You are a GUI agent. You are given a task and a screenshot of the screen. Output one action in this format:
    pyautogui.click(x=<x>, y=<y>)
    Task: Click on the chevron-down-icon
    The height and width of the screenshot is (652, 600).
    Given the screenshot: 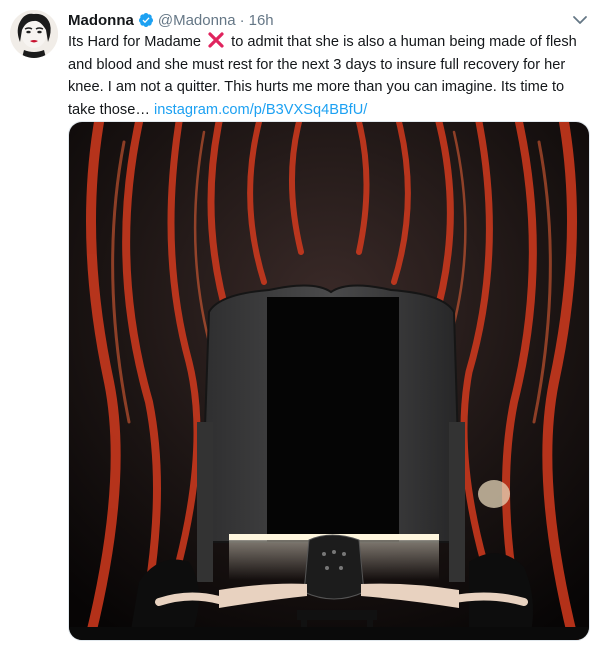 What is the action you would take?
    pyautogui.click(x=580, y=20)
    